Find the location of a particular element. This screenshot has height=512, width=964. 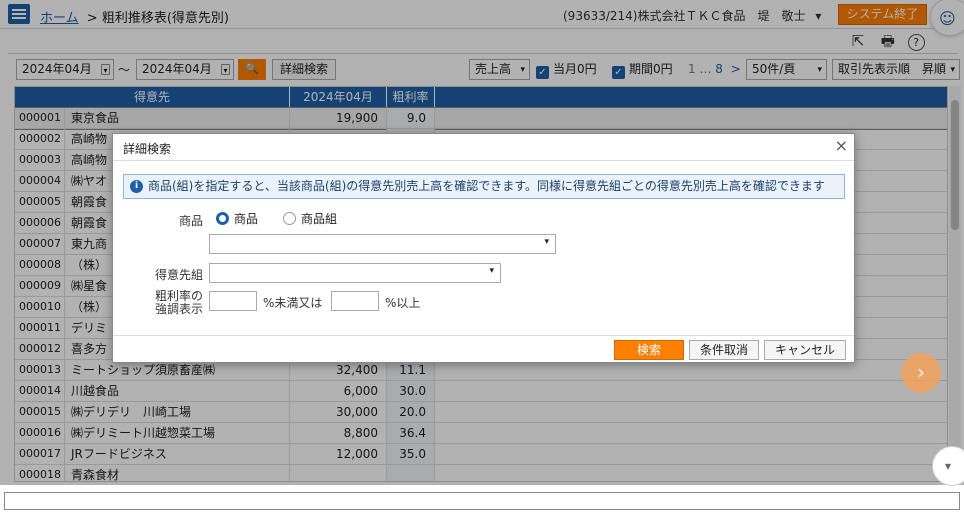

radio-product-group: 商品組 is located at coordinates (310, 219).